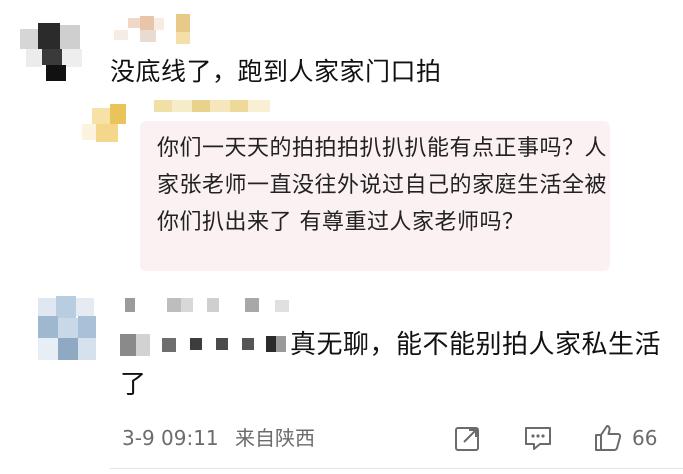 This screenshot has height=474, width=683. What do you see at coordinates (538, 438) in the screenshot?
I see `comment-icon` at bounding box center [538, 438].